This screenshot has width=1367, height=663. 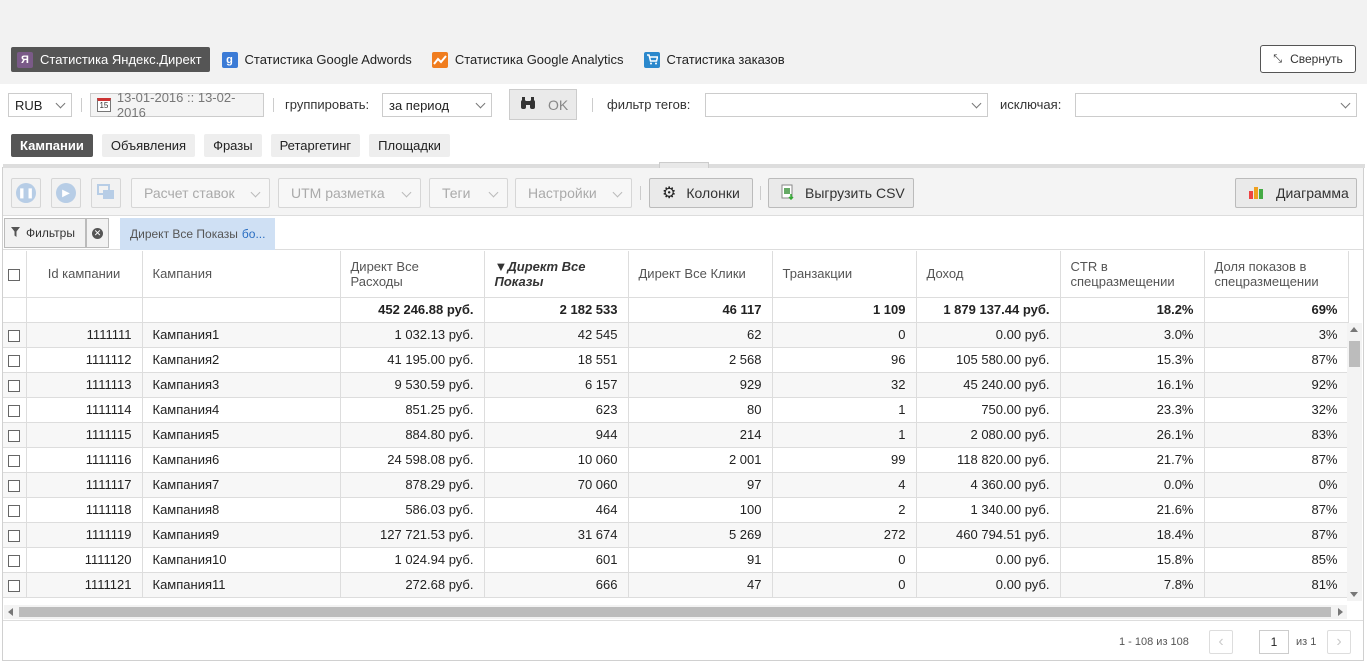 I want to click on currency-select: RUB, so click(x=40, y=105).